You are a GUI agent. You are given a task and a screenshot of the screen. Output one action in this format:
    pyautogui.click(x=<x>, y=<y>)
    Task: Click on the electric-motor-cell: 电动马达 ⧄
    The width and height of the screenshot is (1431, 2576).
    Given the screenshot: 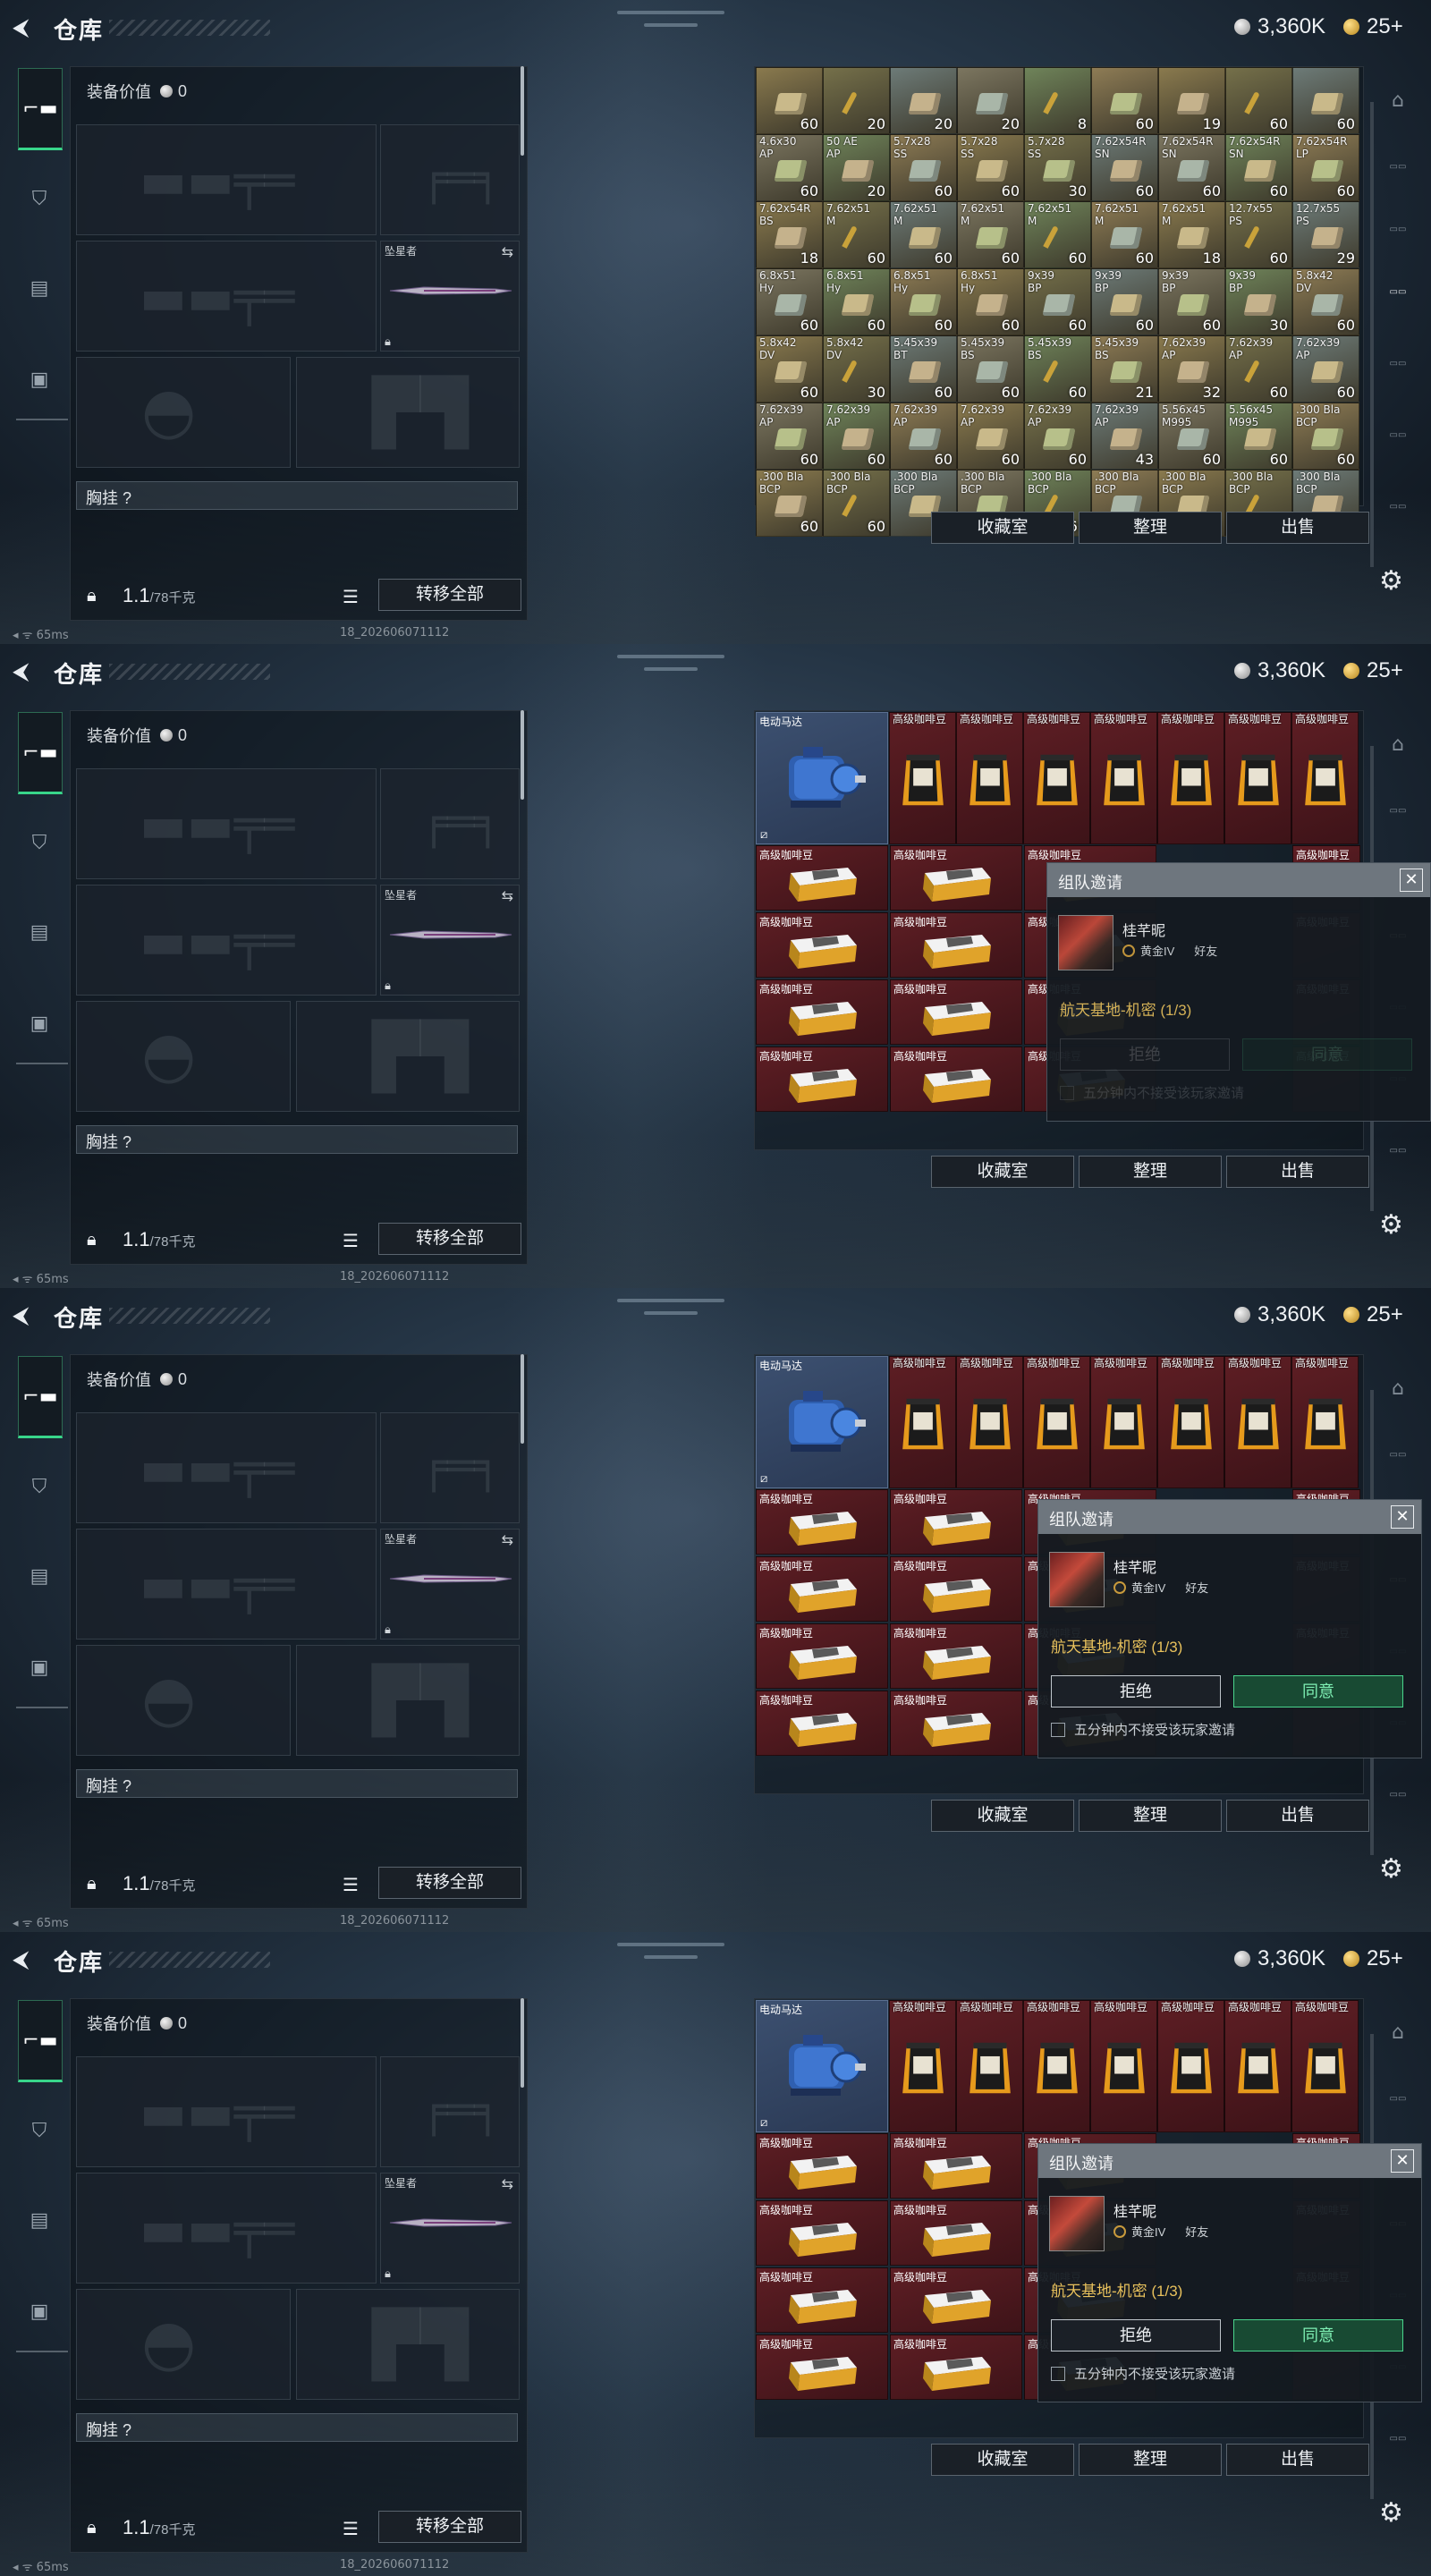 What is the action you would take?
    pyautogui.click(x=822, y=778)
    